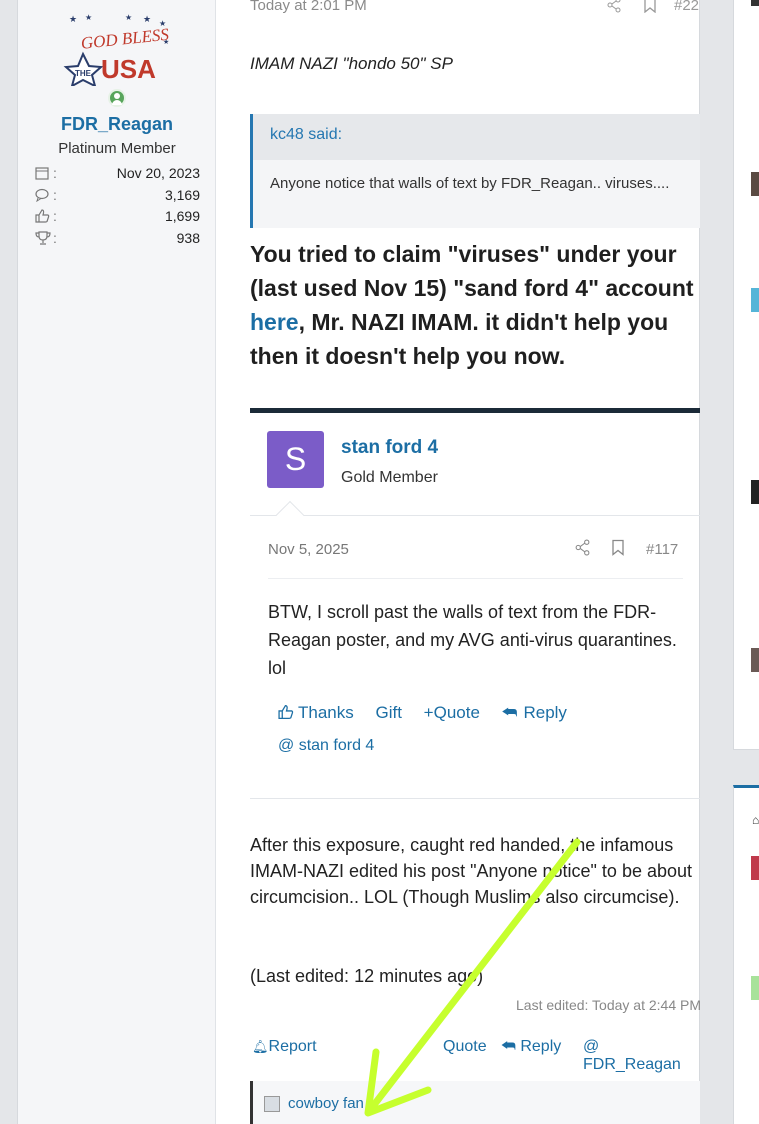 The width and height of the screenshot is (759, 1124). Describe the element at coordinates (44, 217) in the screenshot. I see `thumbs-up-icon` at that location.